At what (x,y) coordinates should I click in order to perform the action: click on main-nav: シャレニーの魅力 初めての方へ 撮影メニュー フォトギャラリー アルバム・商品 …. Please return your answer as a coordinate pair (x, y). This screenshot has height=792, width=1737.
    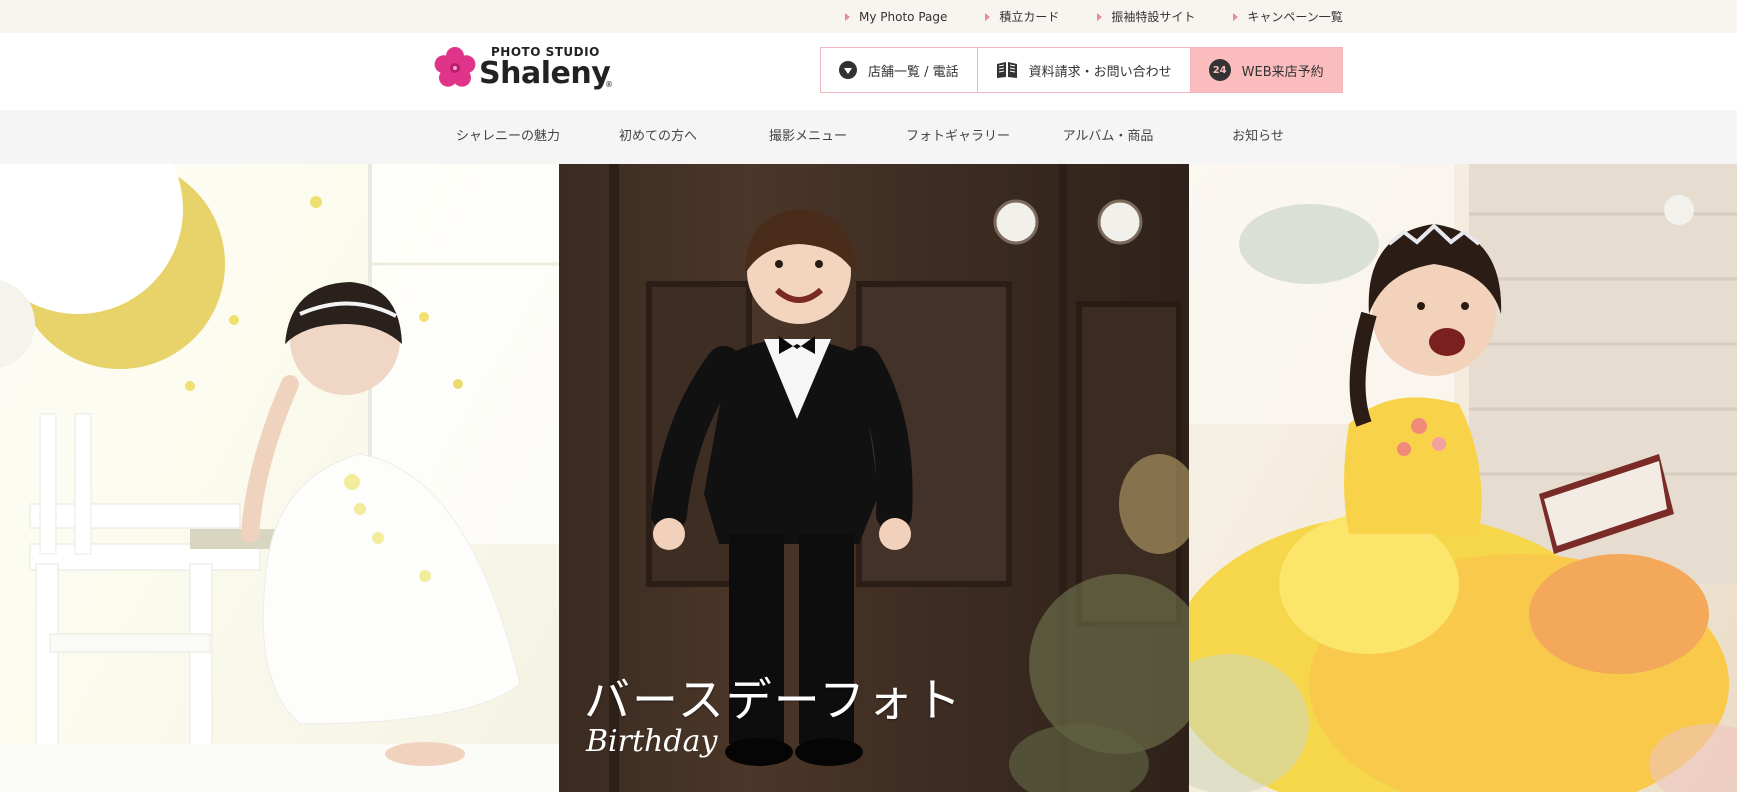
    Looking at the image, I should click on (868, 137).